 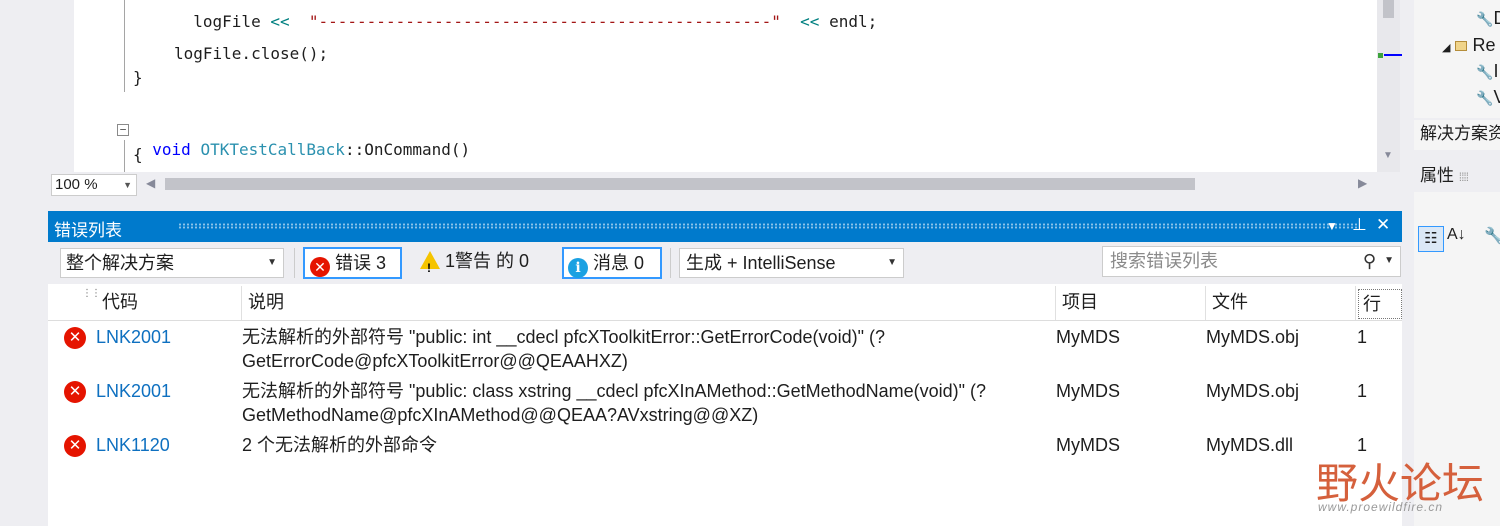 What do you see at coordinates (1077, 302) in the screenshot?
I see `column-header-project: 项目` at bounding box center [1077, 302].